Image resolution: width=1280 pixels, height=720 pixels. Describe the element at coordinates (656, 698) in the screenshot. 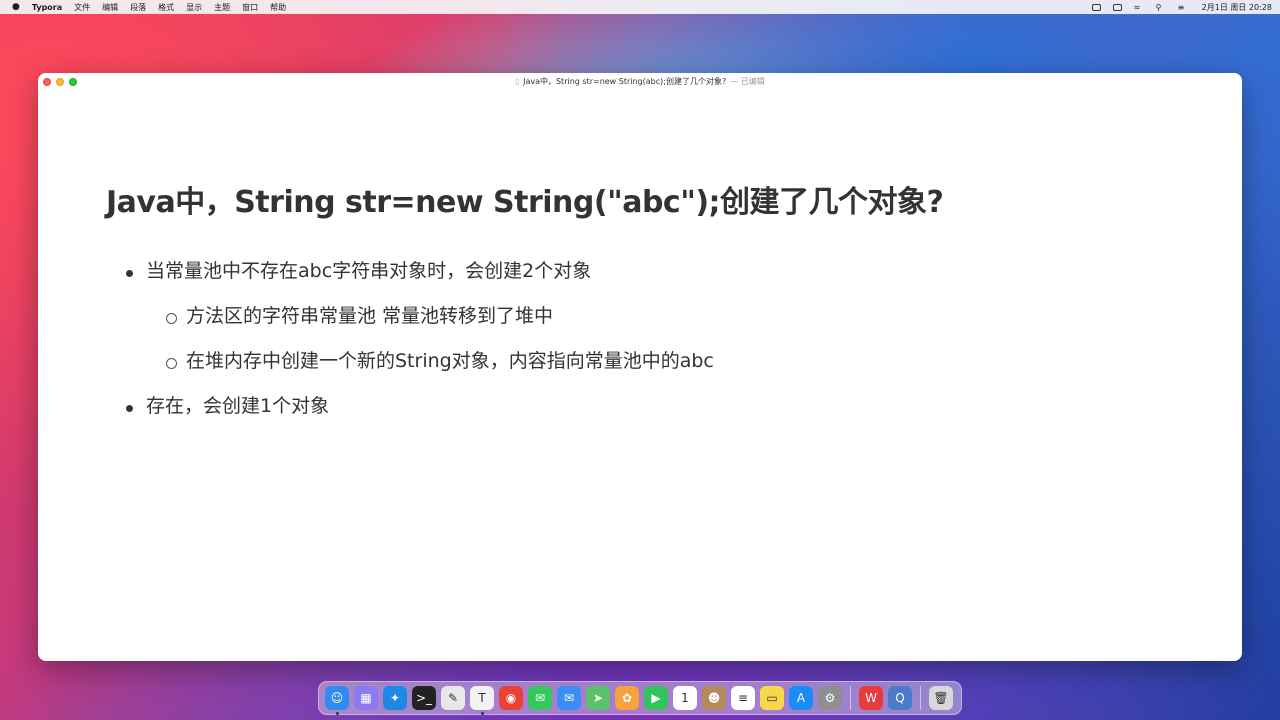

I see `facetime-icon: ▶` at that location.